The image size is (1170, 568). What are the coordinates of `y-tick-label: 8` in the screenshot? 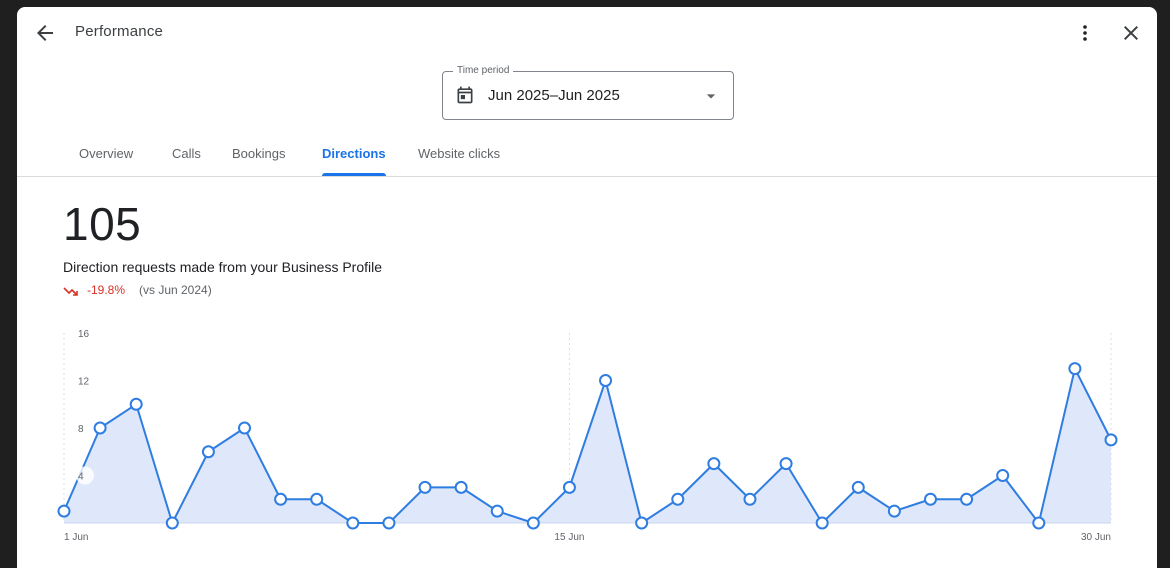 It's located at (81, 429).